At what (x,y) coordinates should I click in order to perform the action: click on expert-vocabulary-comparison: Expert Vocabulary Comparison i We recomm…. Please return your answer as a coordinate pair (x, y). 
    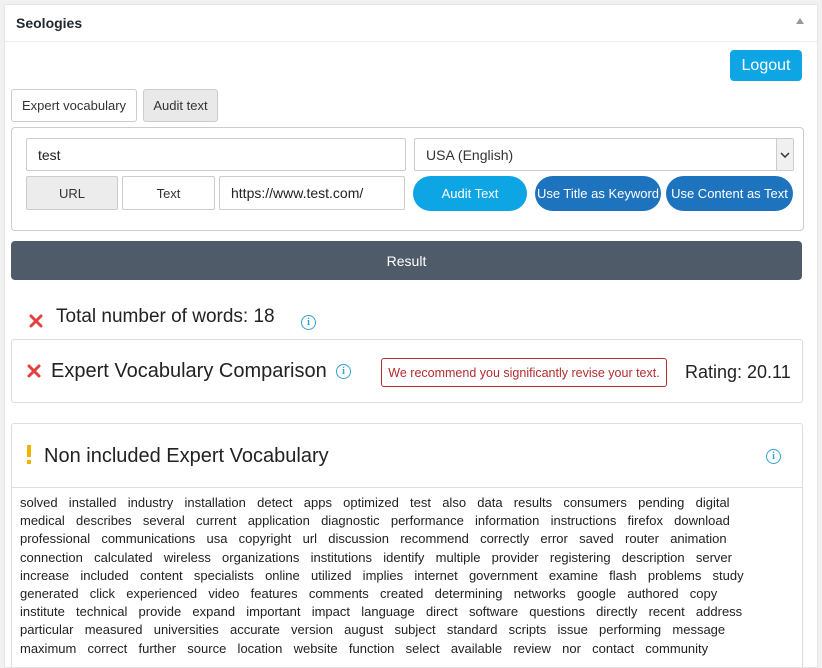
    Looking at the image, I should click on (407, 371).